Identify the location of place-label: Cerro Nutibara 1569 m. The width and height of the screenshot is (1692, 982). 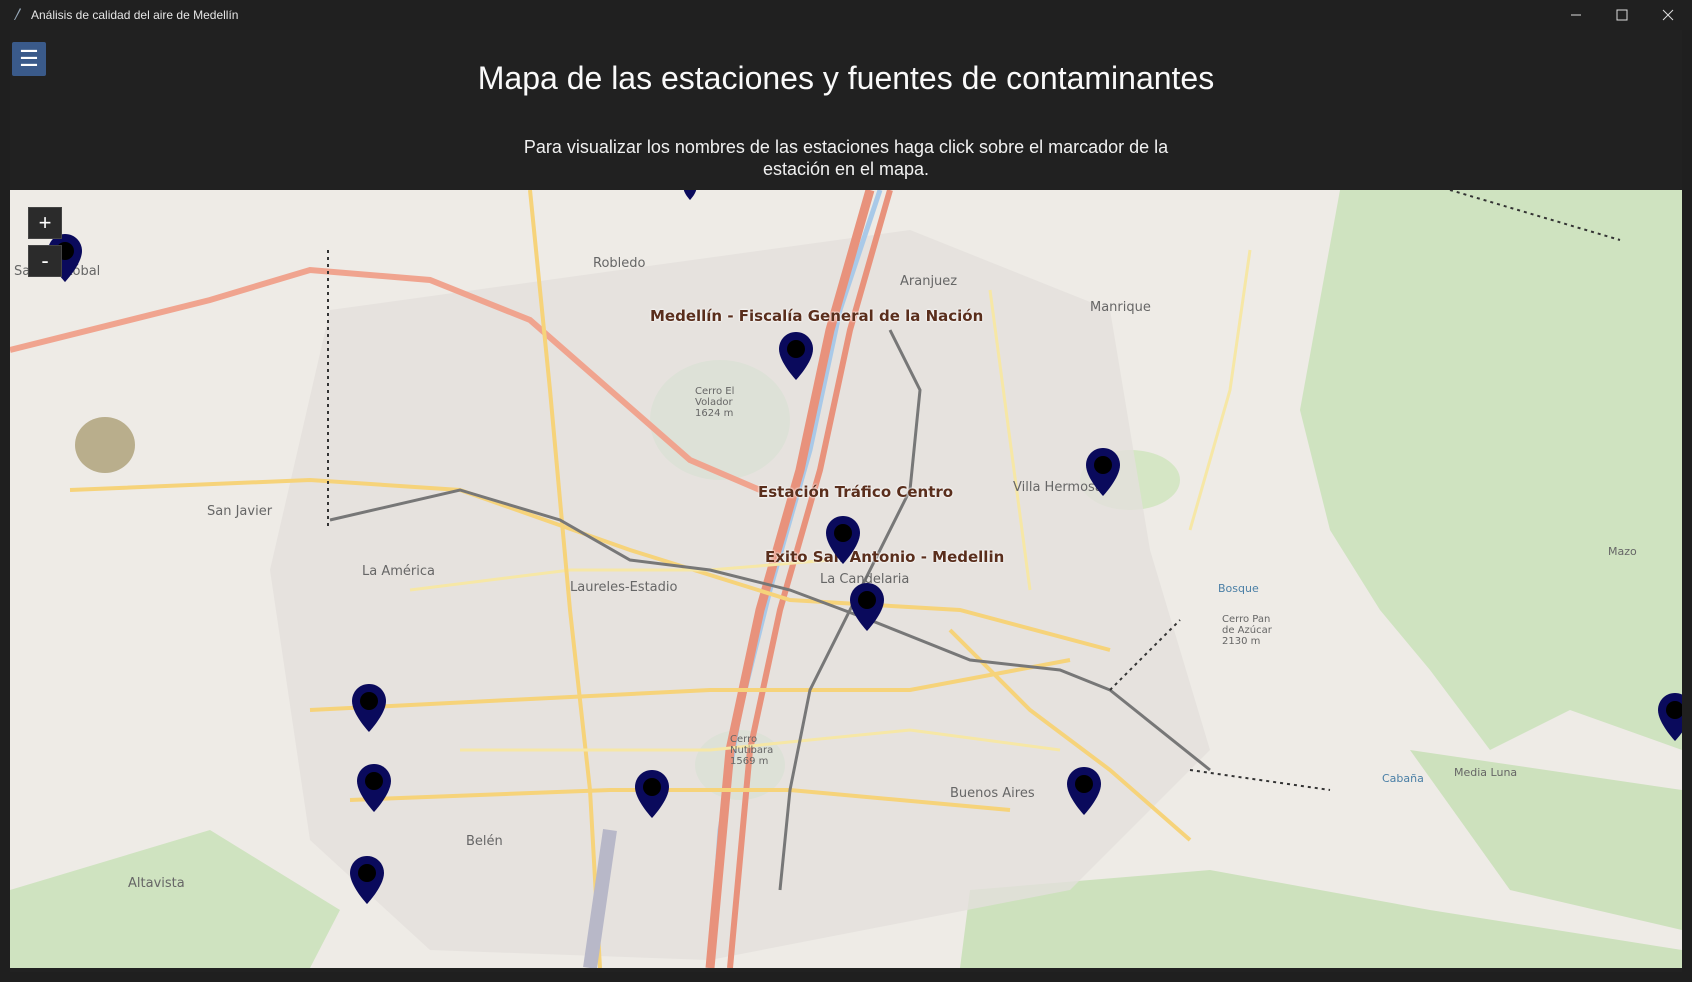
(752, 750).